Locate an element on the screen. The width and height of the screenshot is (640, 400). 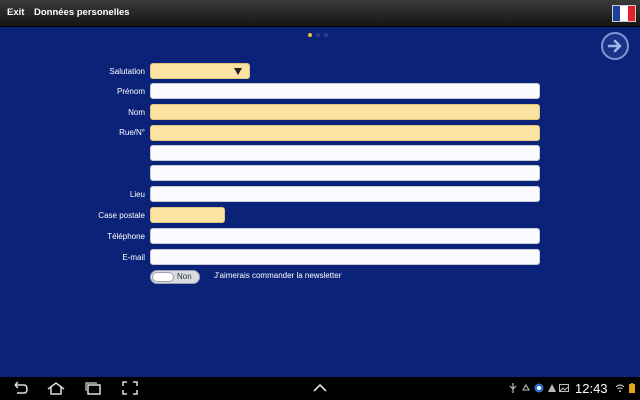
nom-field is located at coordinates (345, 112).